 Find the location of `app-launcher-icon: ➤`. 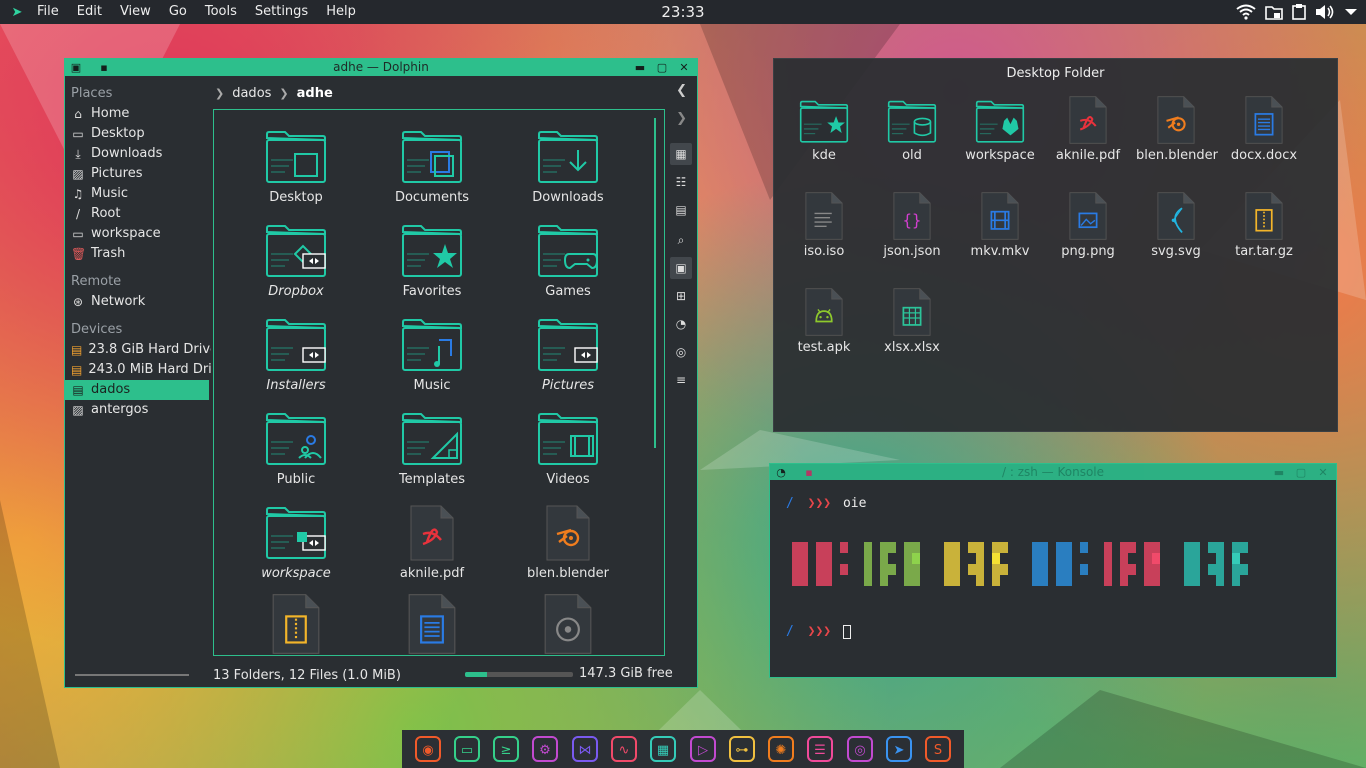

app-launcher-icon: ➤ is located at coordinates (17, 12).